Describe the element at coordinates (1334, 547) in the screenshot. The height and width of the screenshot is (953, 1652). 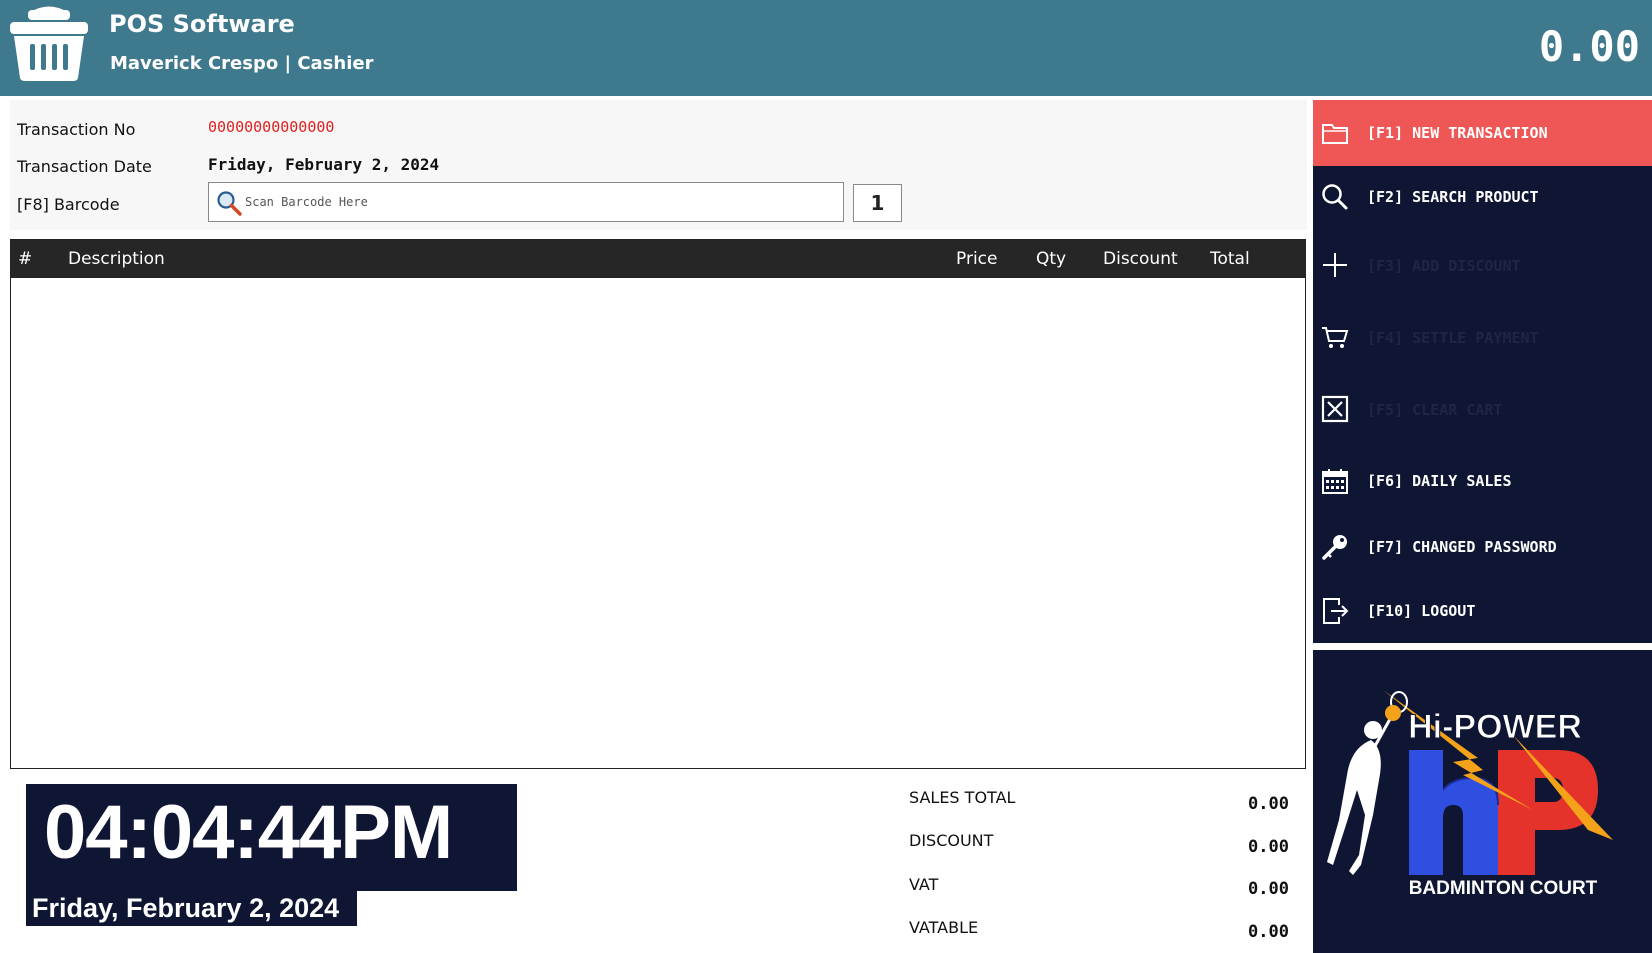
I see `key-icon` at that location.